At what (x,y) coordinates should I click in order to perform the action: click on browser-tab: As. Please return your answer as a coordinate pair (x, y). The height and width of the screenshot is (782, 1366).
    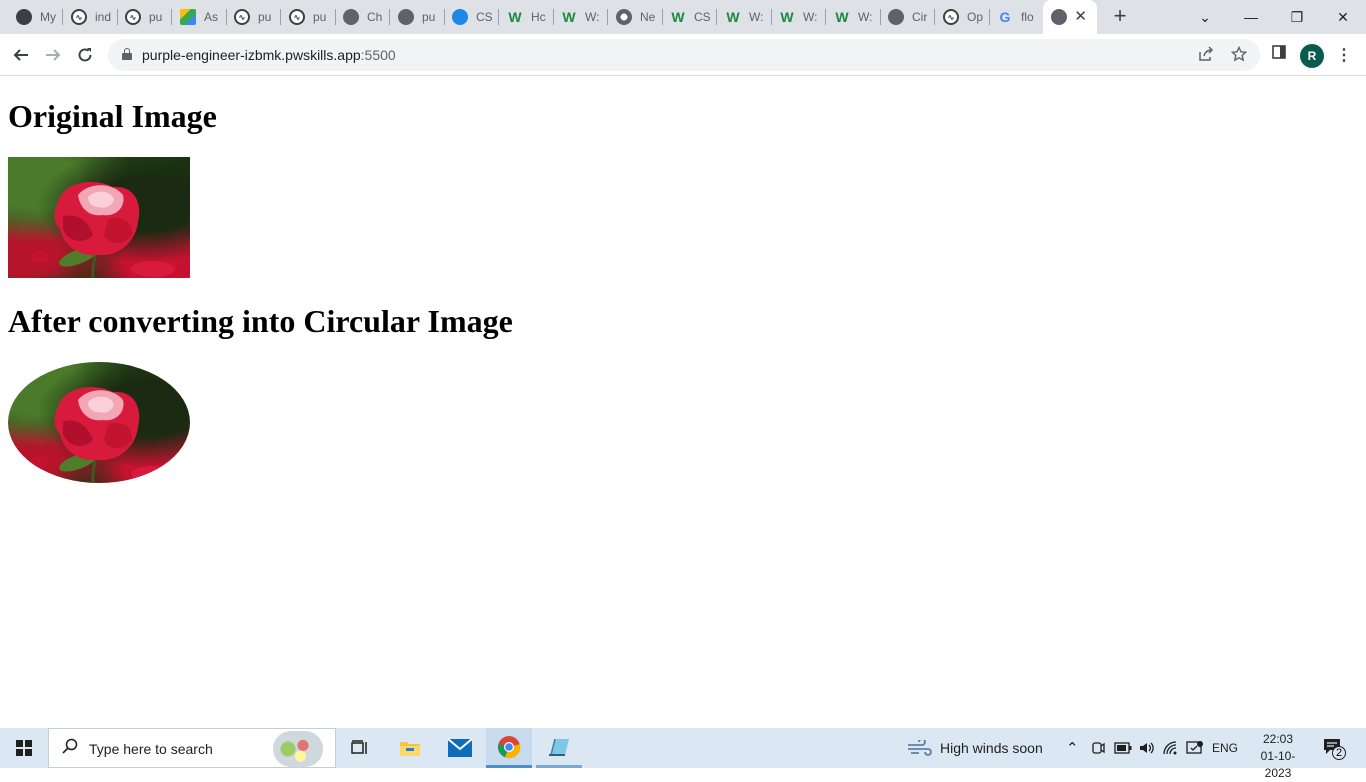
    Looking at the image, I should click on (199, 17).